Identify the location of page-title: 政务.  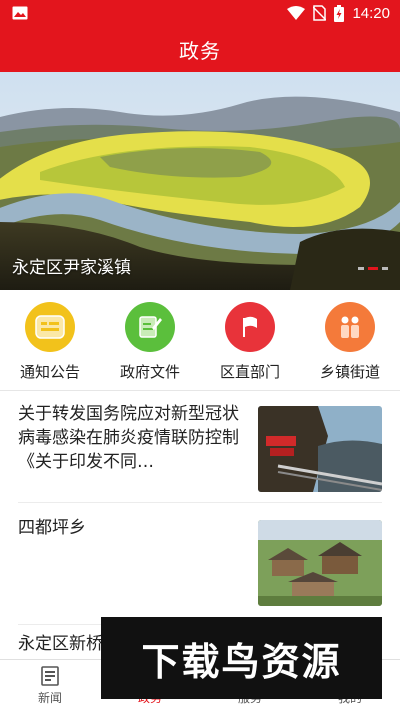
(200, 50).